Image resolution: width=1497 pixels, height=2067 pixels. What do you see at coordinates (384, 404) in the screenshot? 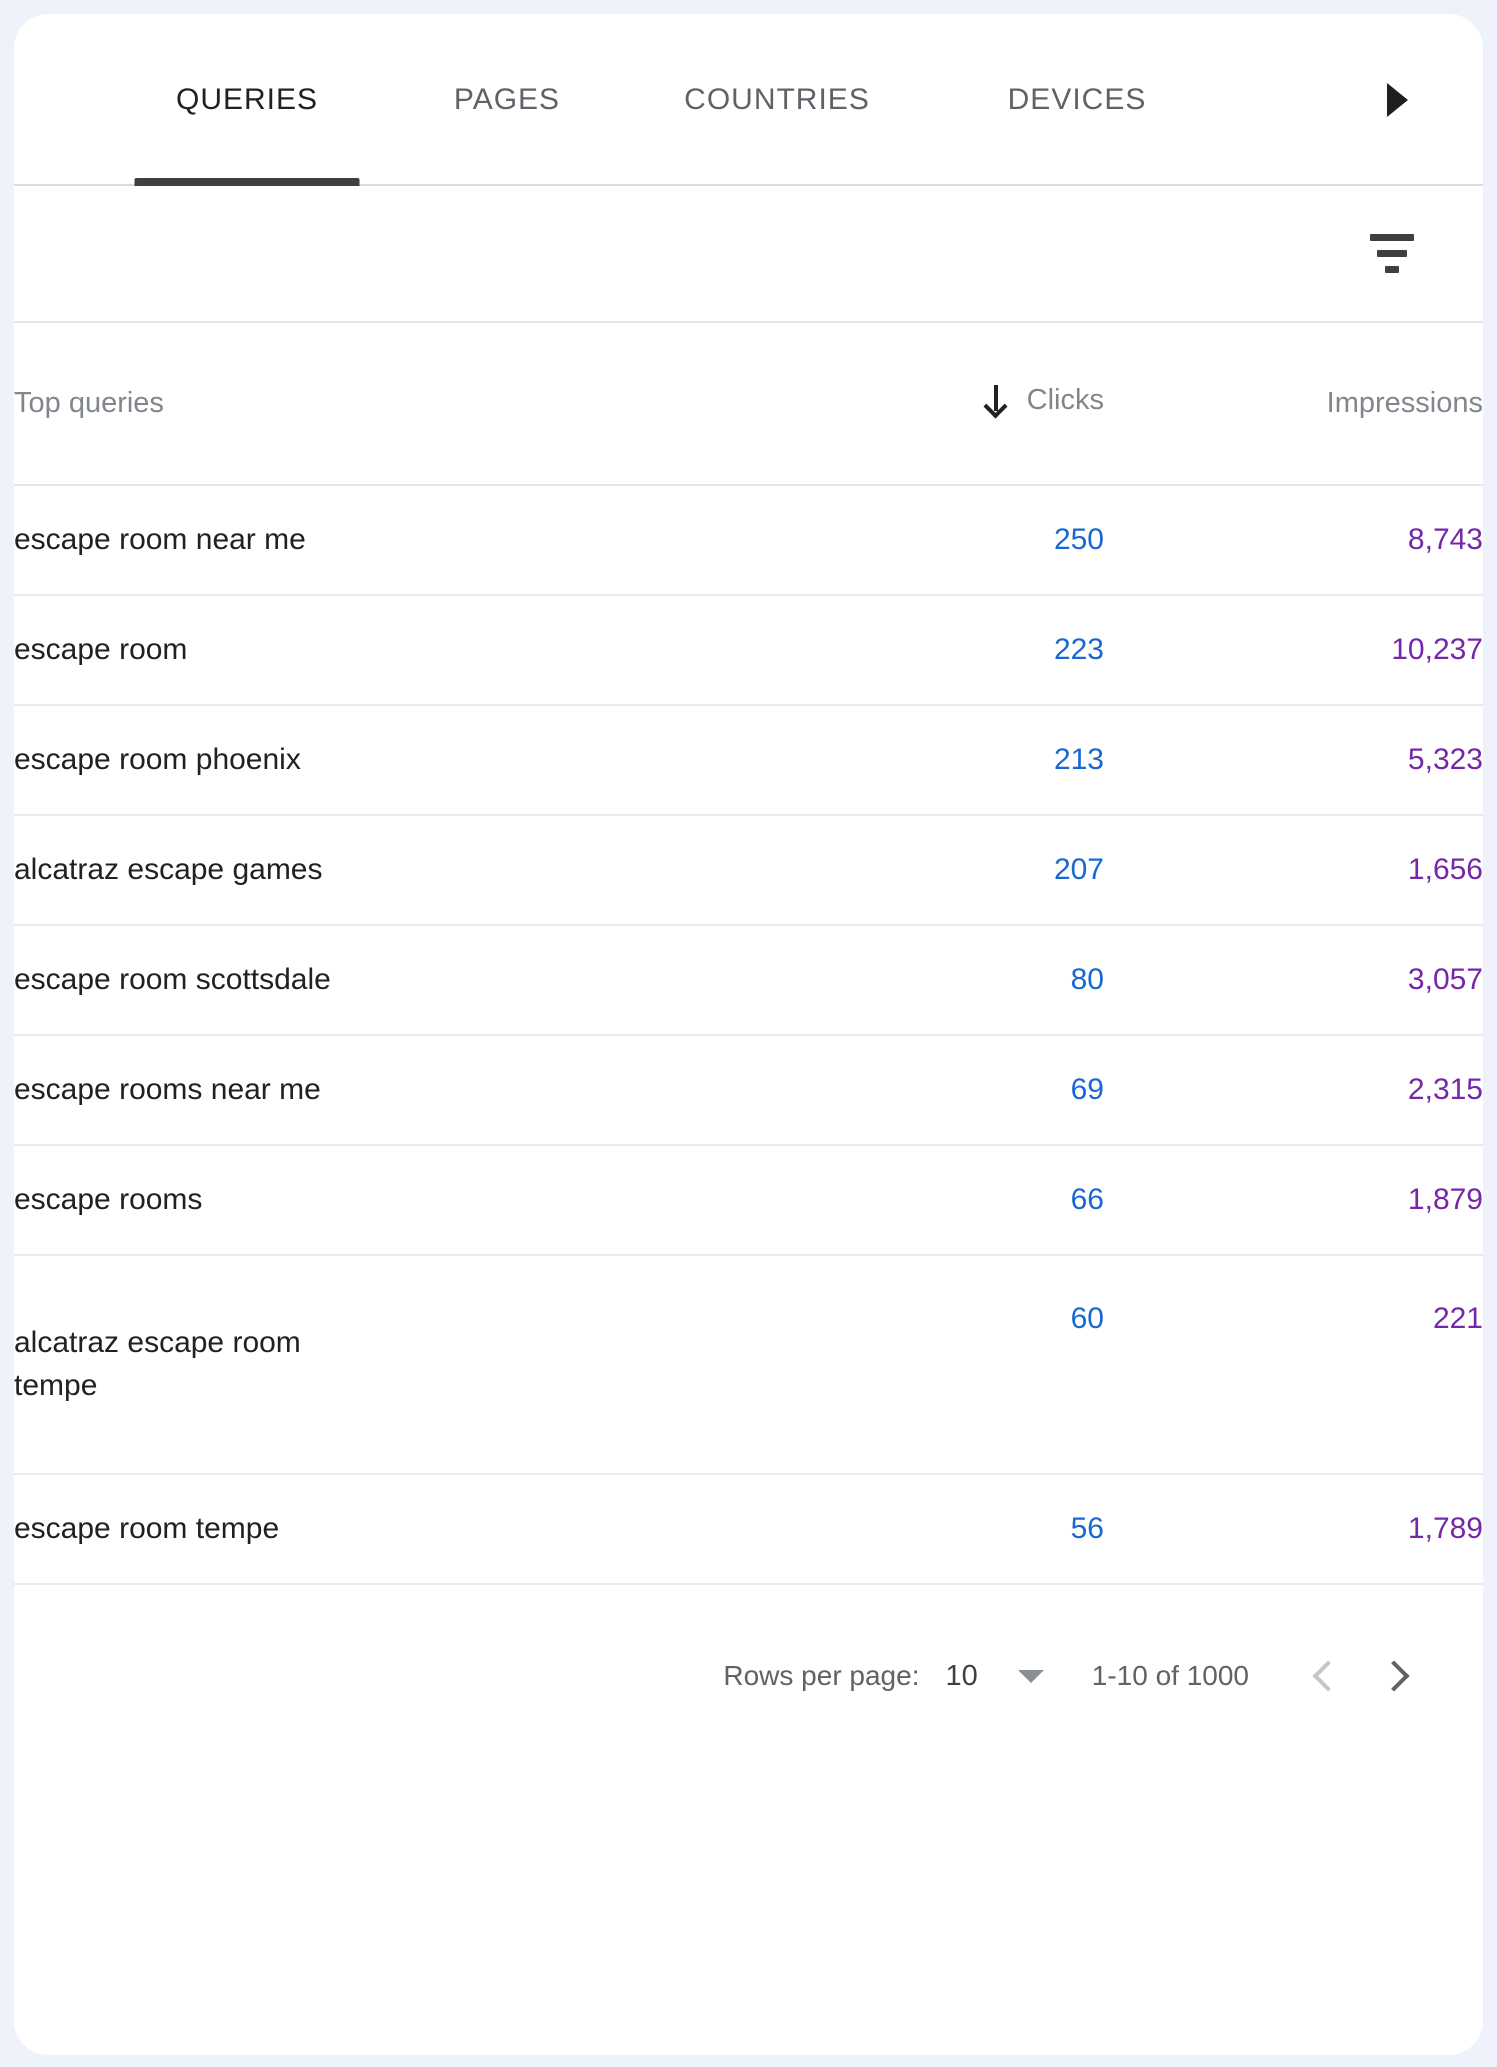
I see `column-header-top-queries: Top queries` at bounding box center [384, 404].